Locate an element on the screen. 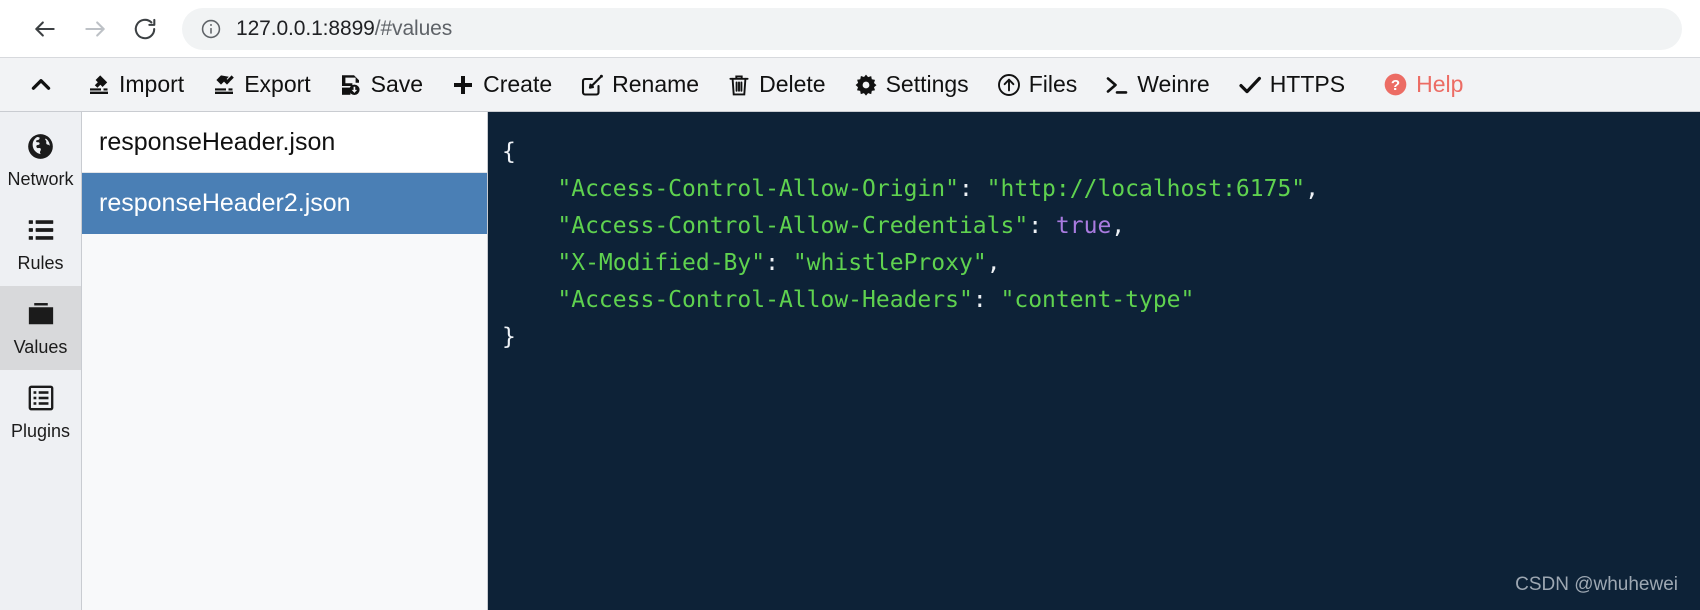 The width and height of the screenshot is (1700, 610). save-icon is located at coordinates (351, 85).